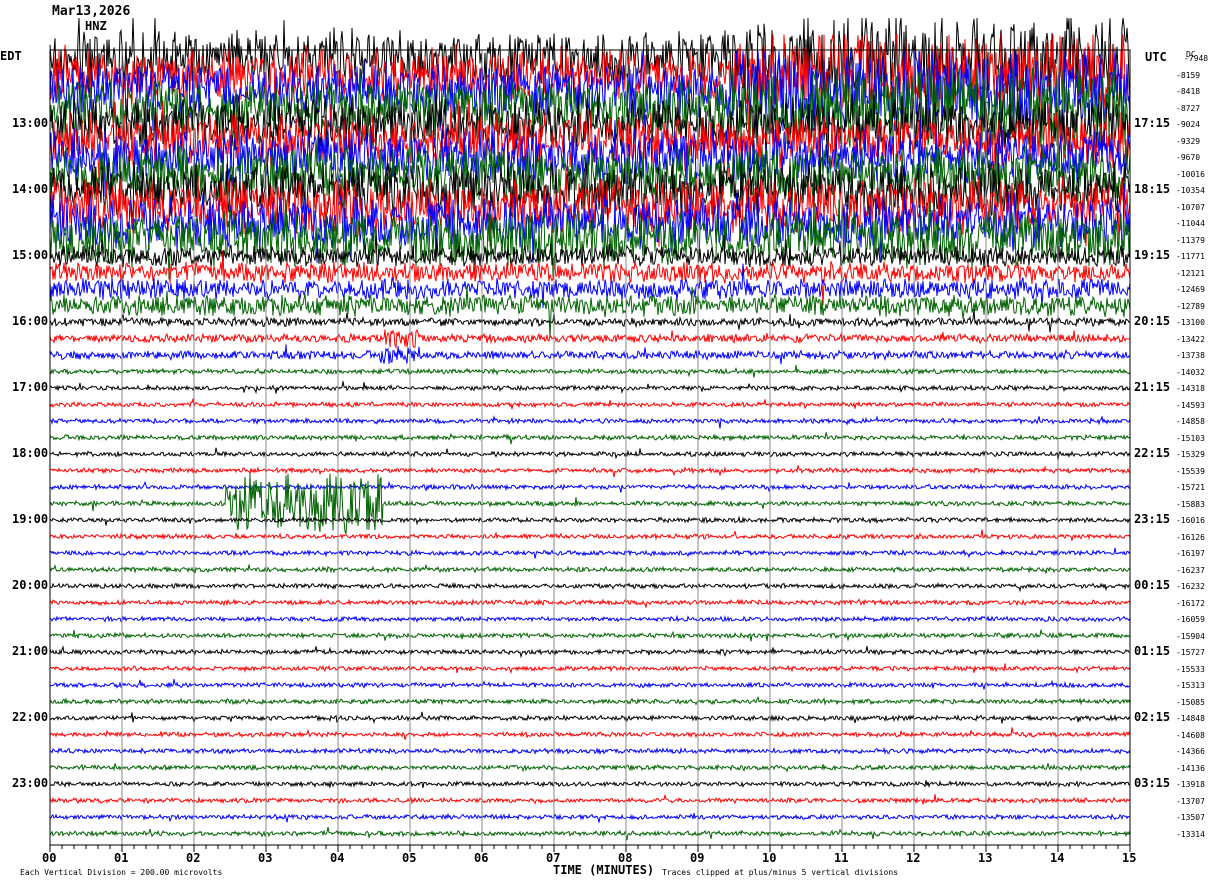  Describe the element at coordinates (1152, 585) in the screenshot. I see `utc-hour-label: 00:15` at that location.